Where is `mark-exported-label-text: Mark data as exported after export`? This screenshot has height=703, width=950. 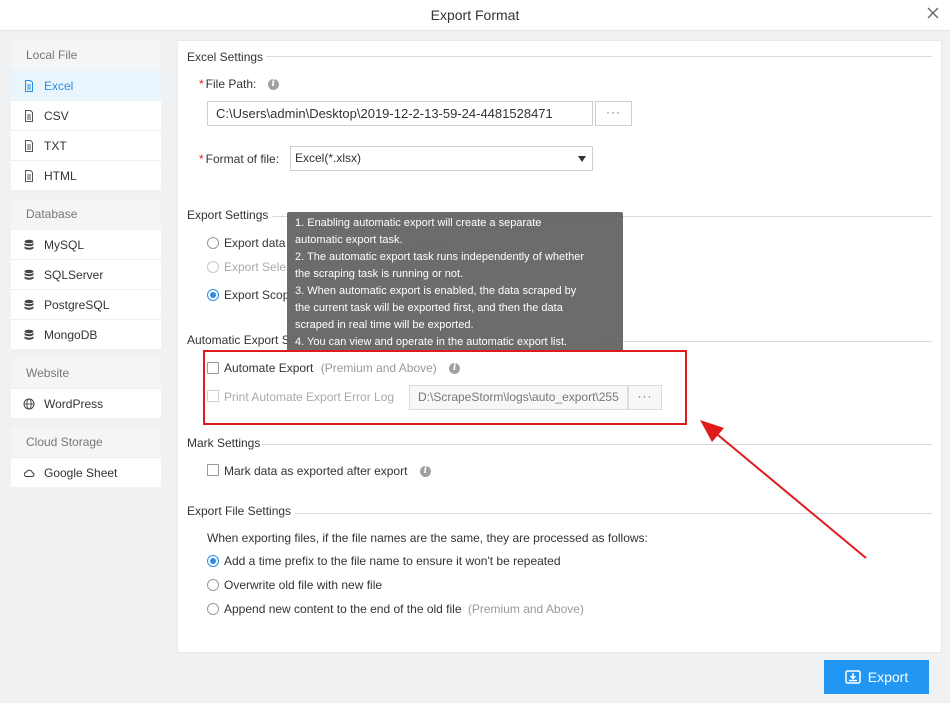 mark-exported-label-text: Mark data as exported after export is located at coordinates (316, 471).